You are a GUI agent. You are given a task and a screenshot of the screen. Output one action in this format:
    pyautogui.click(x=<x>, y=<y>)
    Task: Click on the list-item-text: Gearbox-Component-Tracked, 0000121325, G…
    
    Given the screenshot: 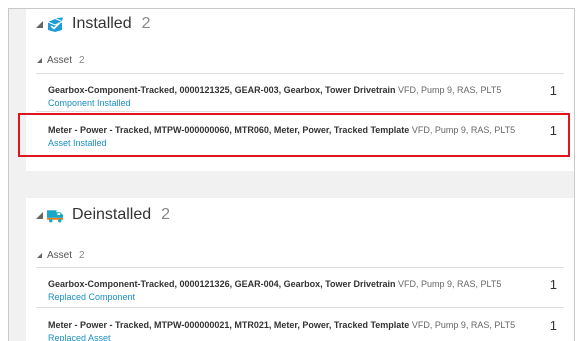 What is the action you would take?
    pyautogui.click(x=287, y=97)
    